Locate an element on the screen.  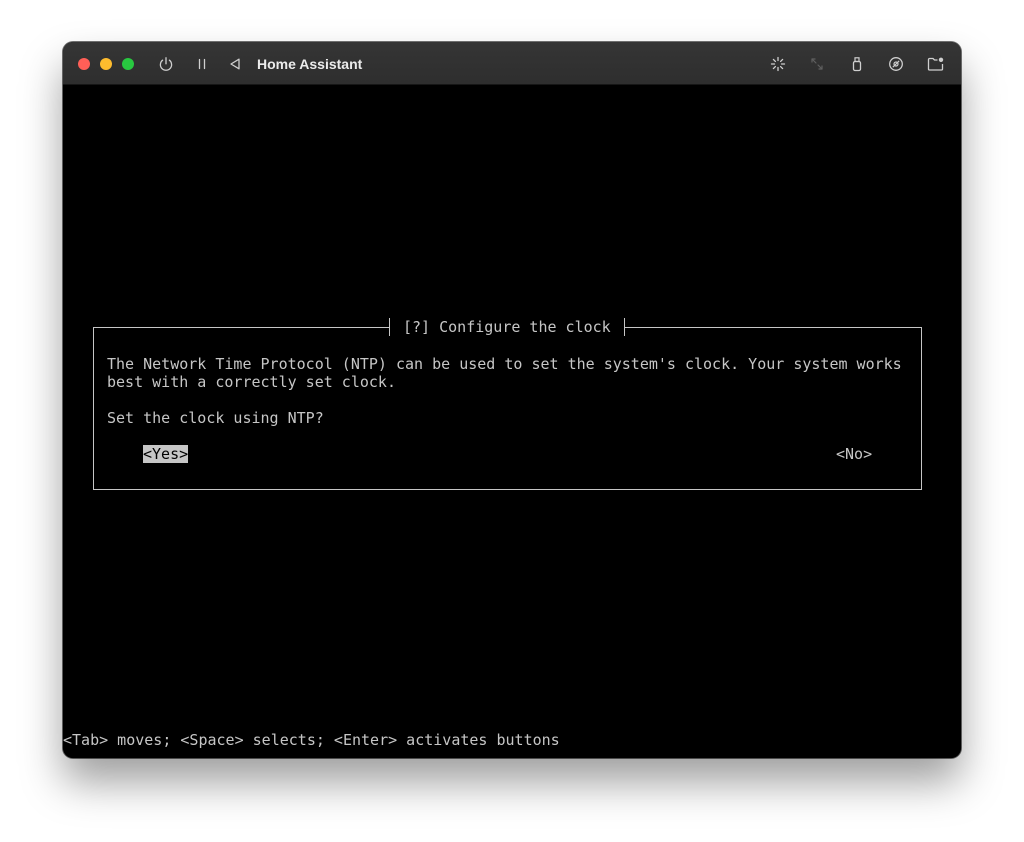
close-button is located at coordinates (84, 64).